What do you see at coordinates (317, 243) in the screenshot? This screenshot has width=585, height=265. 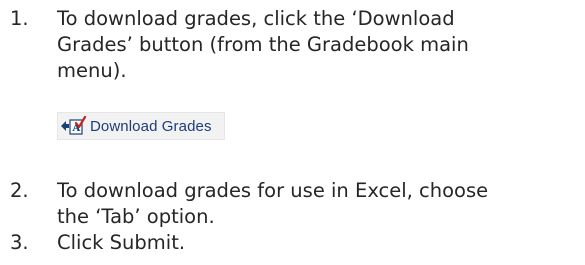 I see `step-text: Click Submit.` at bounding box center [317, 243].